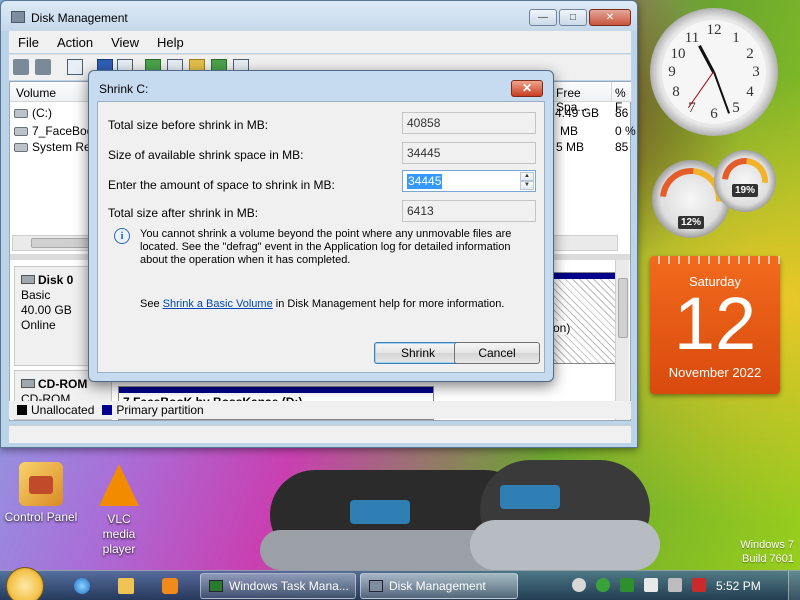 The width and height of the screenshot is (800, 600). I want to click on clock-number: 5, so click(736, 108).